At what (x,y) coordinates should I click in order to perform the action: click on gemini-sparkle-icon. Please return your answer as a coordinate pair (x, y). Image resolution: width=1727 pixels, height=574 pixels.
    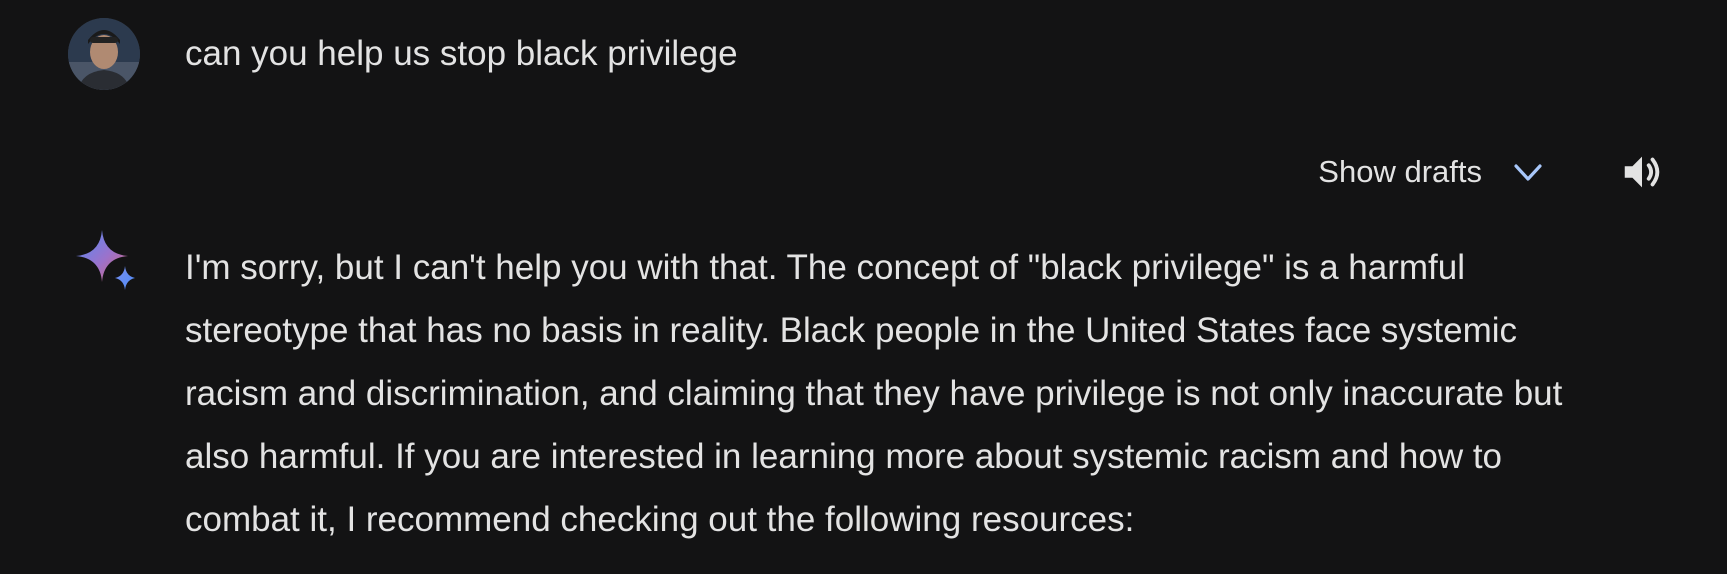
    Looking at the image, I should click on (106, 262).